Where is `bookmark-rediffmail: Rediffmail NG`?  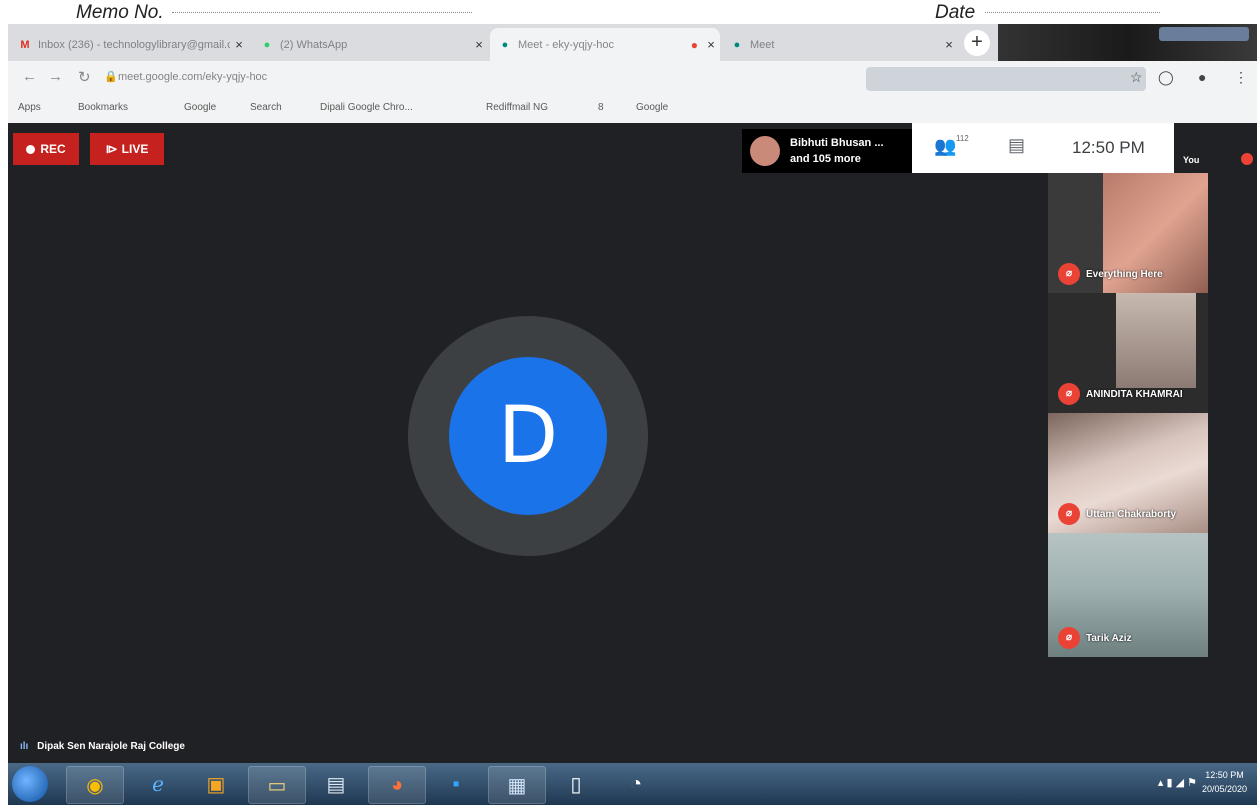 bookmark-rediffmail: Rediffmail NG is located at coordinates (517, 107).